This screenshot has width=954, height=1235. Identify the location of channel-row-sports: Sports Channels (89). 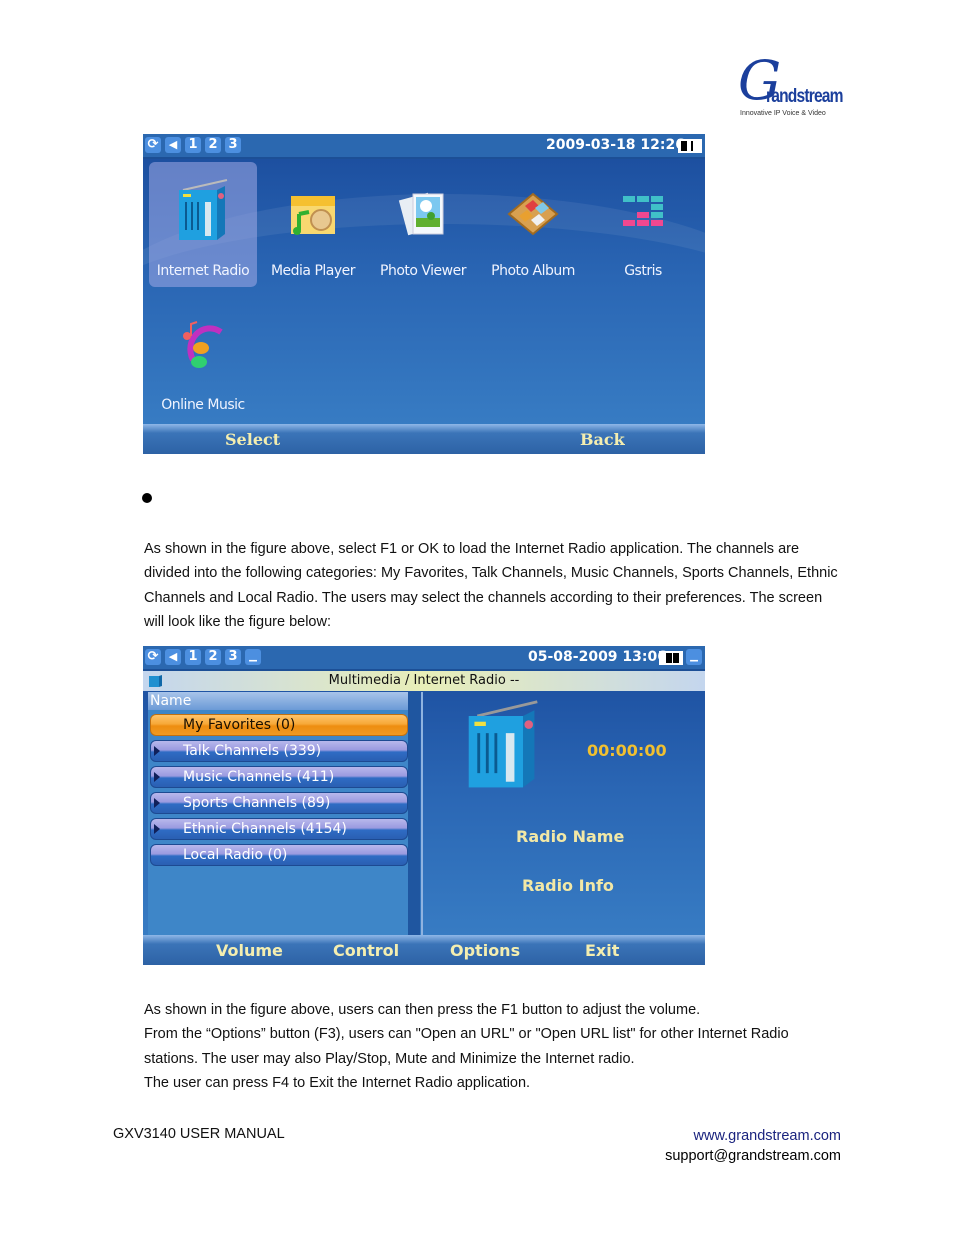
(279, 803).